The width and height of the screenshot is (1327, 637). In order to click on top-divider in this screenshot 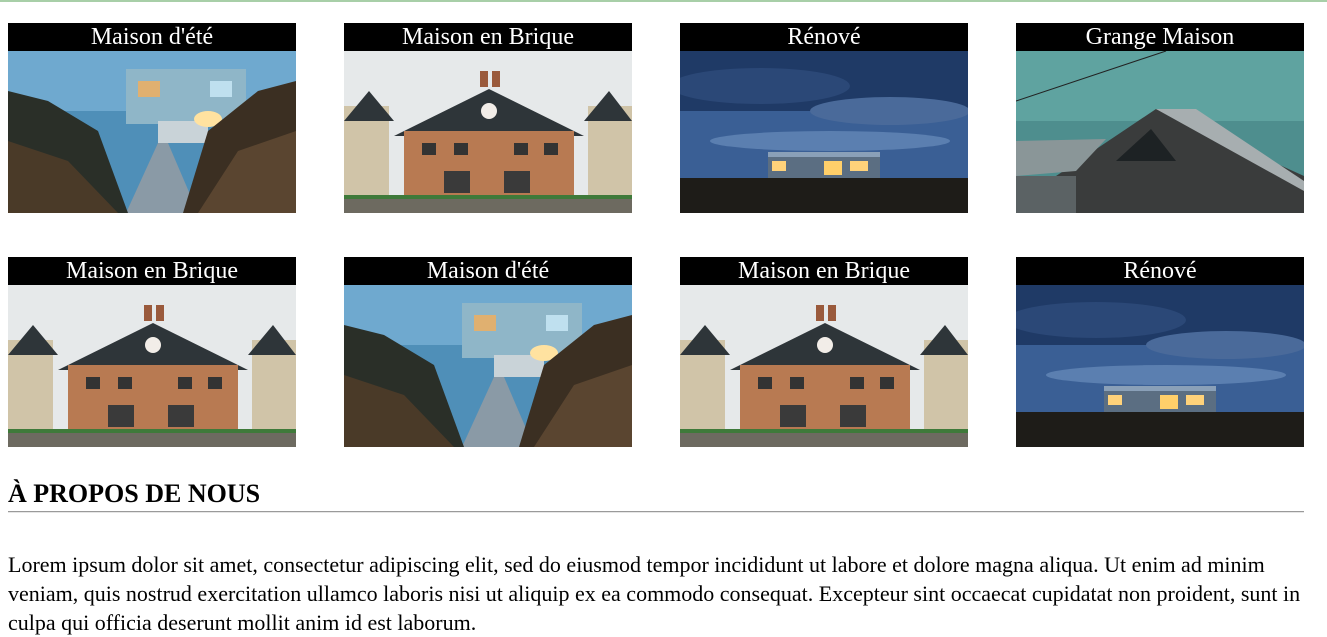, I will do `click(663, 1)`.